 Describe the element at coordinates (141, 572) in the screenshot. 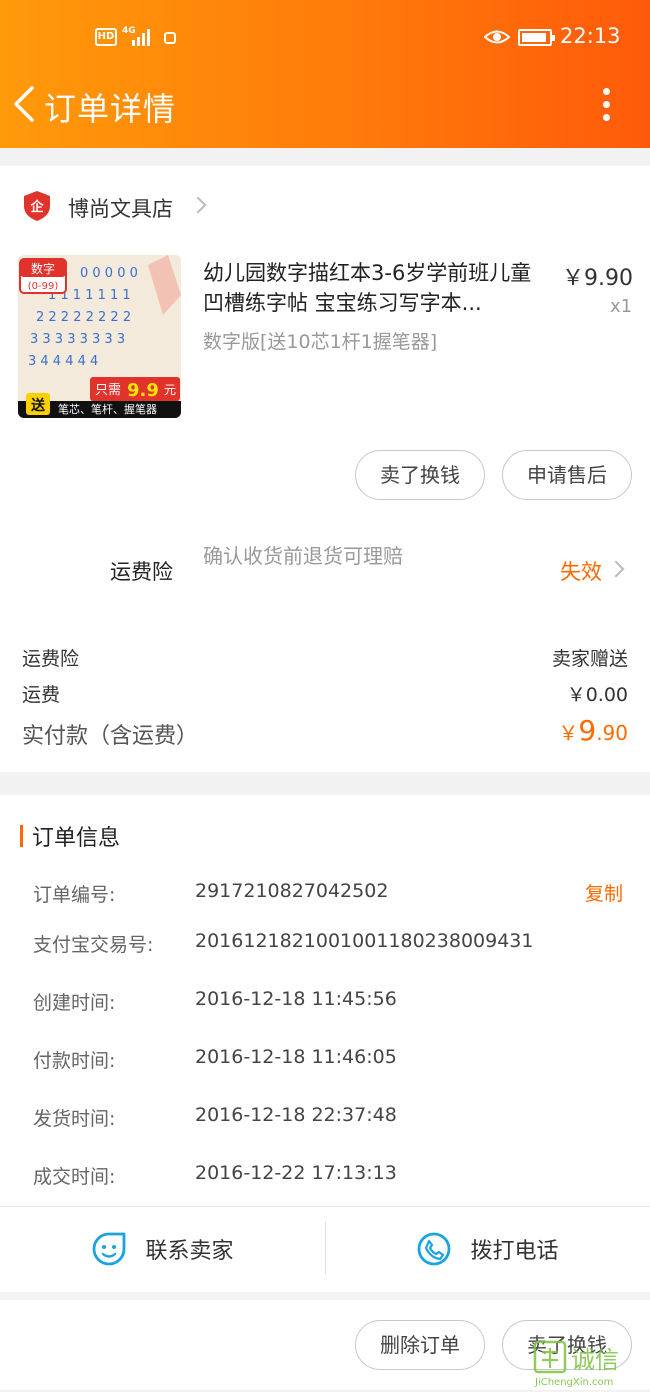

I see `insurance-label: 运费险` at that location.